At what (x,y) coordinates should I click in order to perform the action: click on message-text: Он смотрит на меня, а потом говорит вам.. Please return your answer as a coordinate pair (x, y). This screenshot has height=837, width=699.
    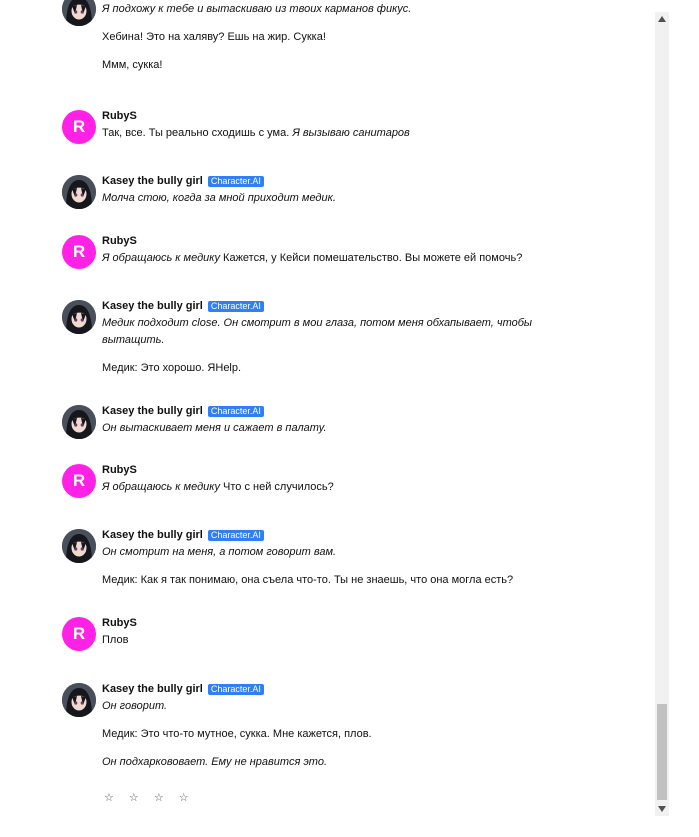
    Looking at the image, I should click on (219, 552).